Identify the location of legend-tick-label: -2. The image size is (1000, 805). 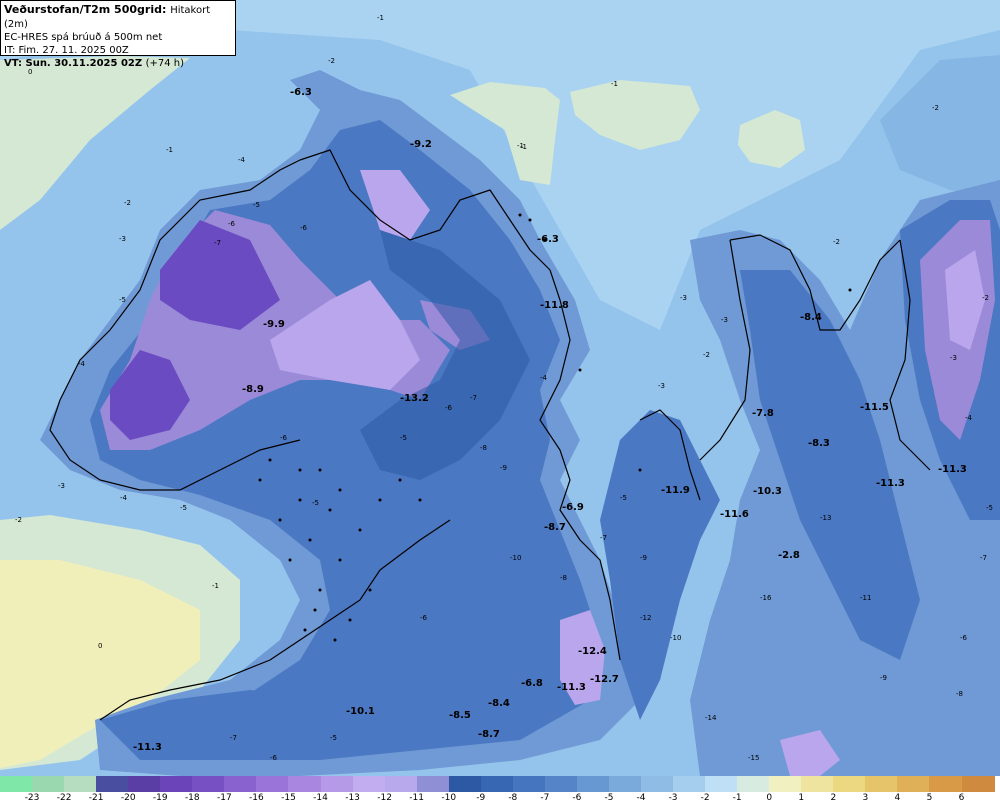
(705, 798).